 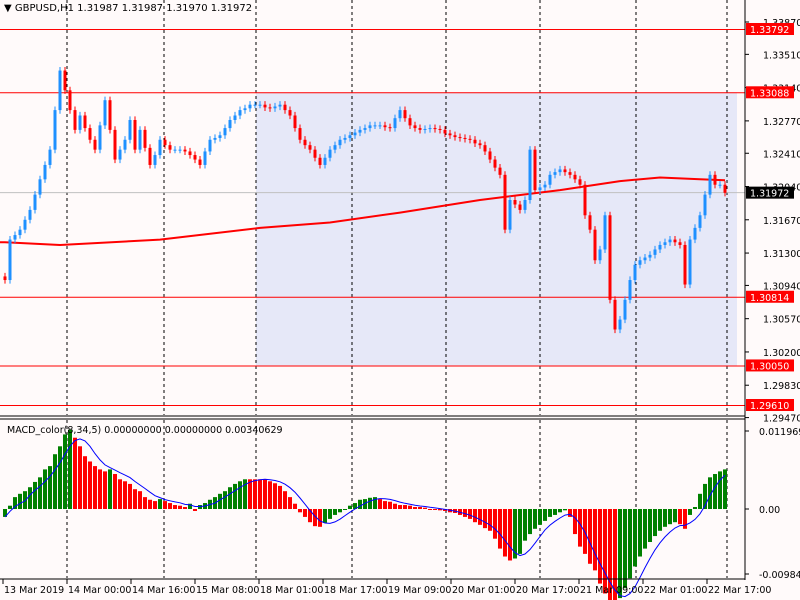 What do you see at coordinates (781, 419) in the screenshot?
I see `price-tick-label: 1.29470` at bounding box center [781, 419].